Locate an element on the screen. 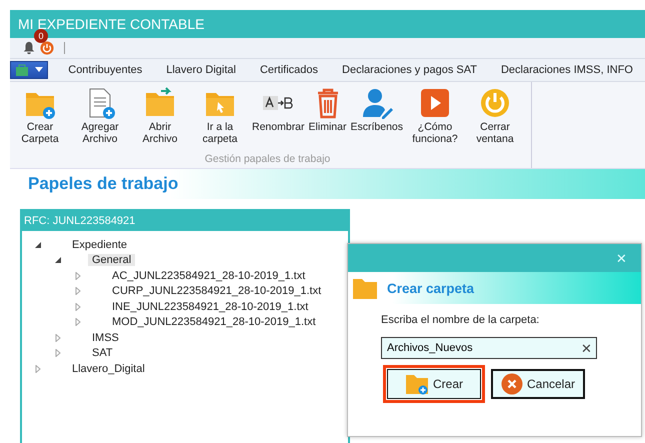  cancel-button: Cancelar is located at coordinates (538, 384).